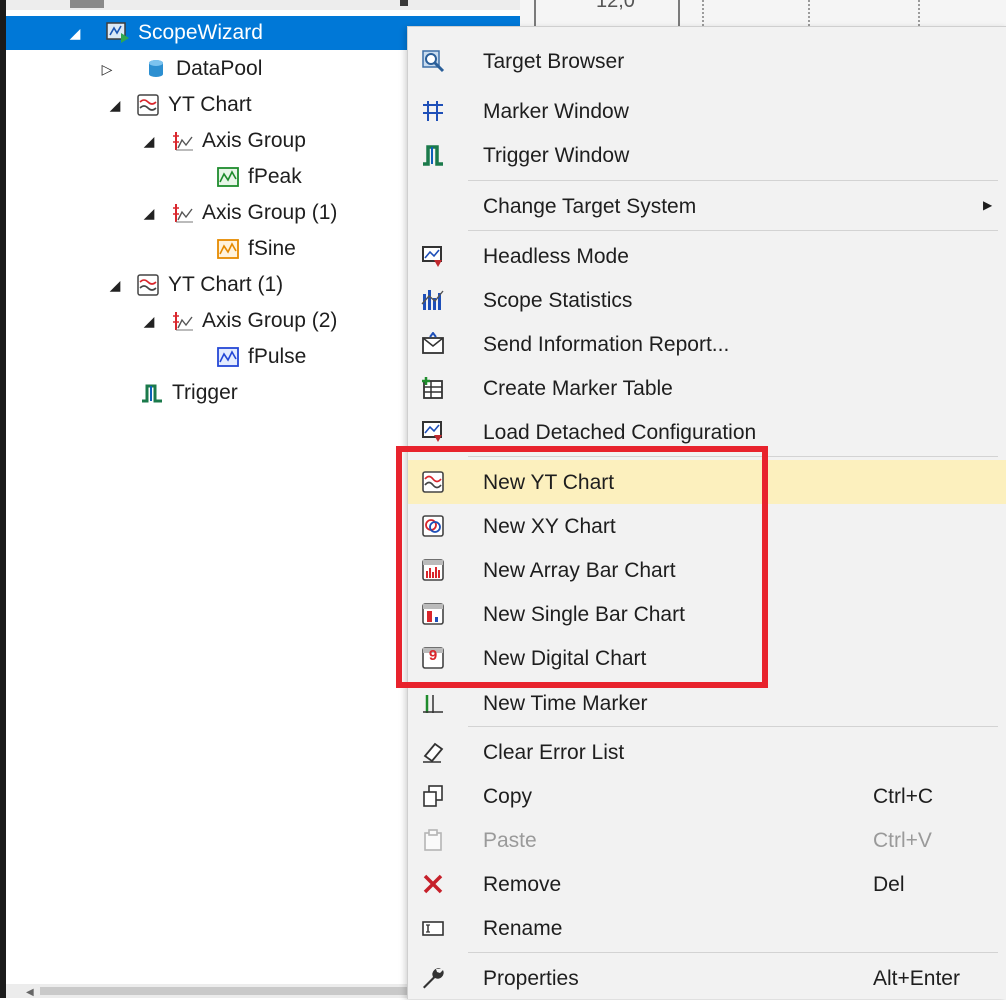 This screenshot has height=1000, width=1006. I want to click on tree-item-axis-group-1: ◢ Axis Group (1), so click(240, 213).